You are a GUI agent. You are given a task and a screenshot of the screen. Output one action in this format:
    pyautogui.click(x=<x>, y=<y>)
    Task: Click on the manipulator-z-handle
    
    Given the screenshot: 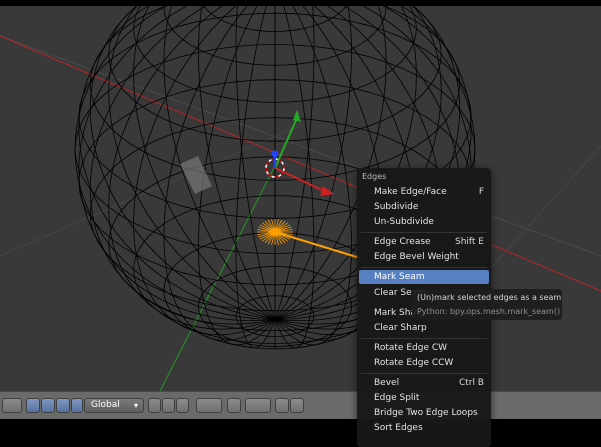 What is the action you would take?
    pyautogui.click(x=275, y=154)
    